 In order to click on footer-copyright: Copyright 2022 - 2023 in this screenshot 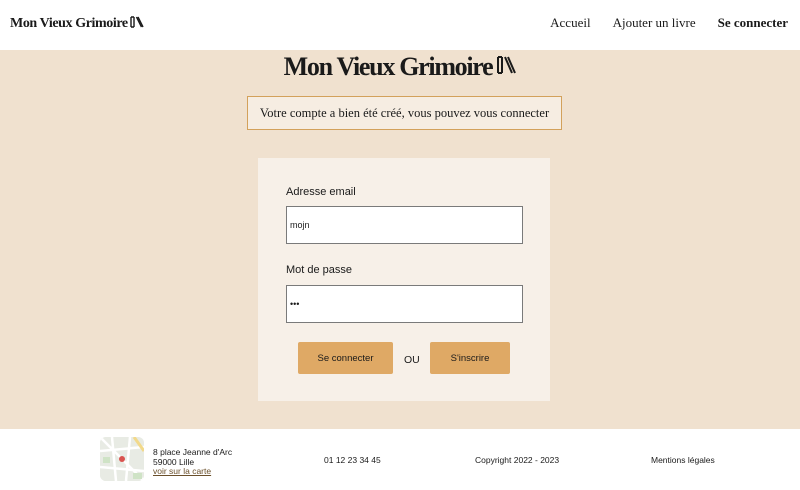, I will do `click(517, 460)`.